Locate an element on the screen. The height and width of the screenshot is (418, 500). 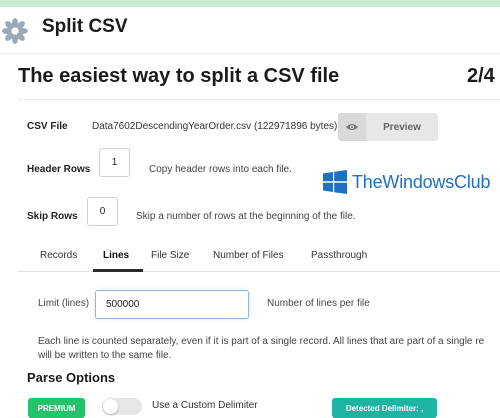
tab-records: Records is located at coordinates (58, 255).